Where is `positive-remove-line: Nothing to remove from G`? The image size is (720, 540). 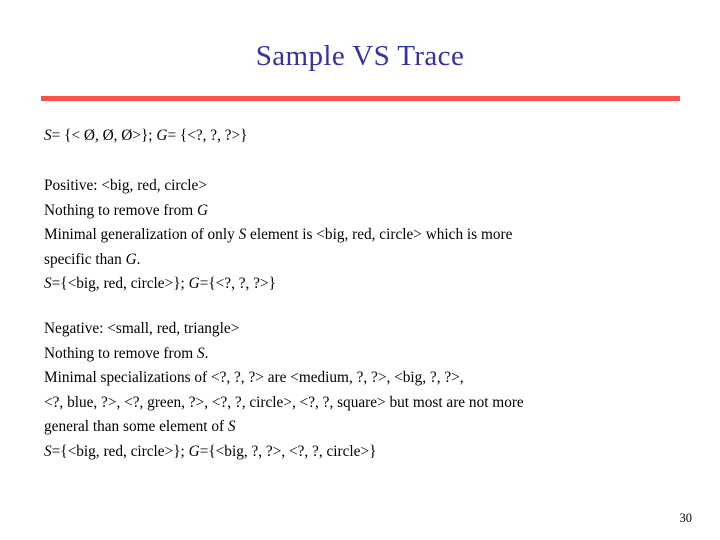 positive-remove-line: Nothing to remove from G is located at coordinates (126, 210).